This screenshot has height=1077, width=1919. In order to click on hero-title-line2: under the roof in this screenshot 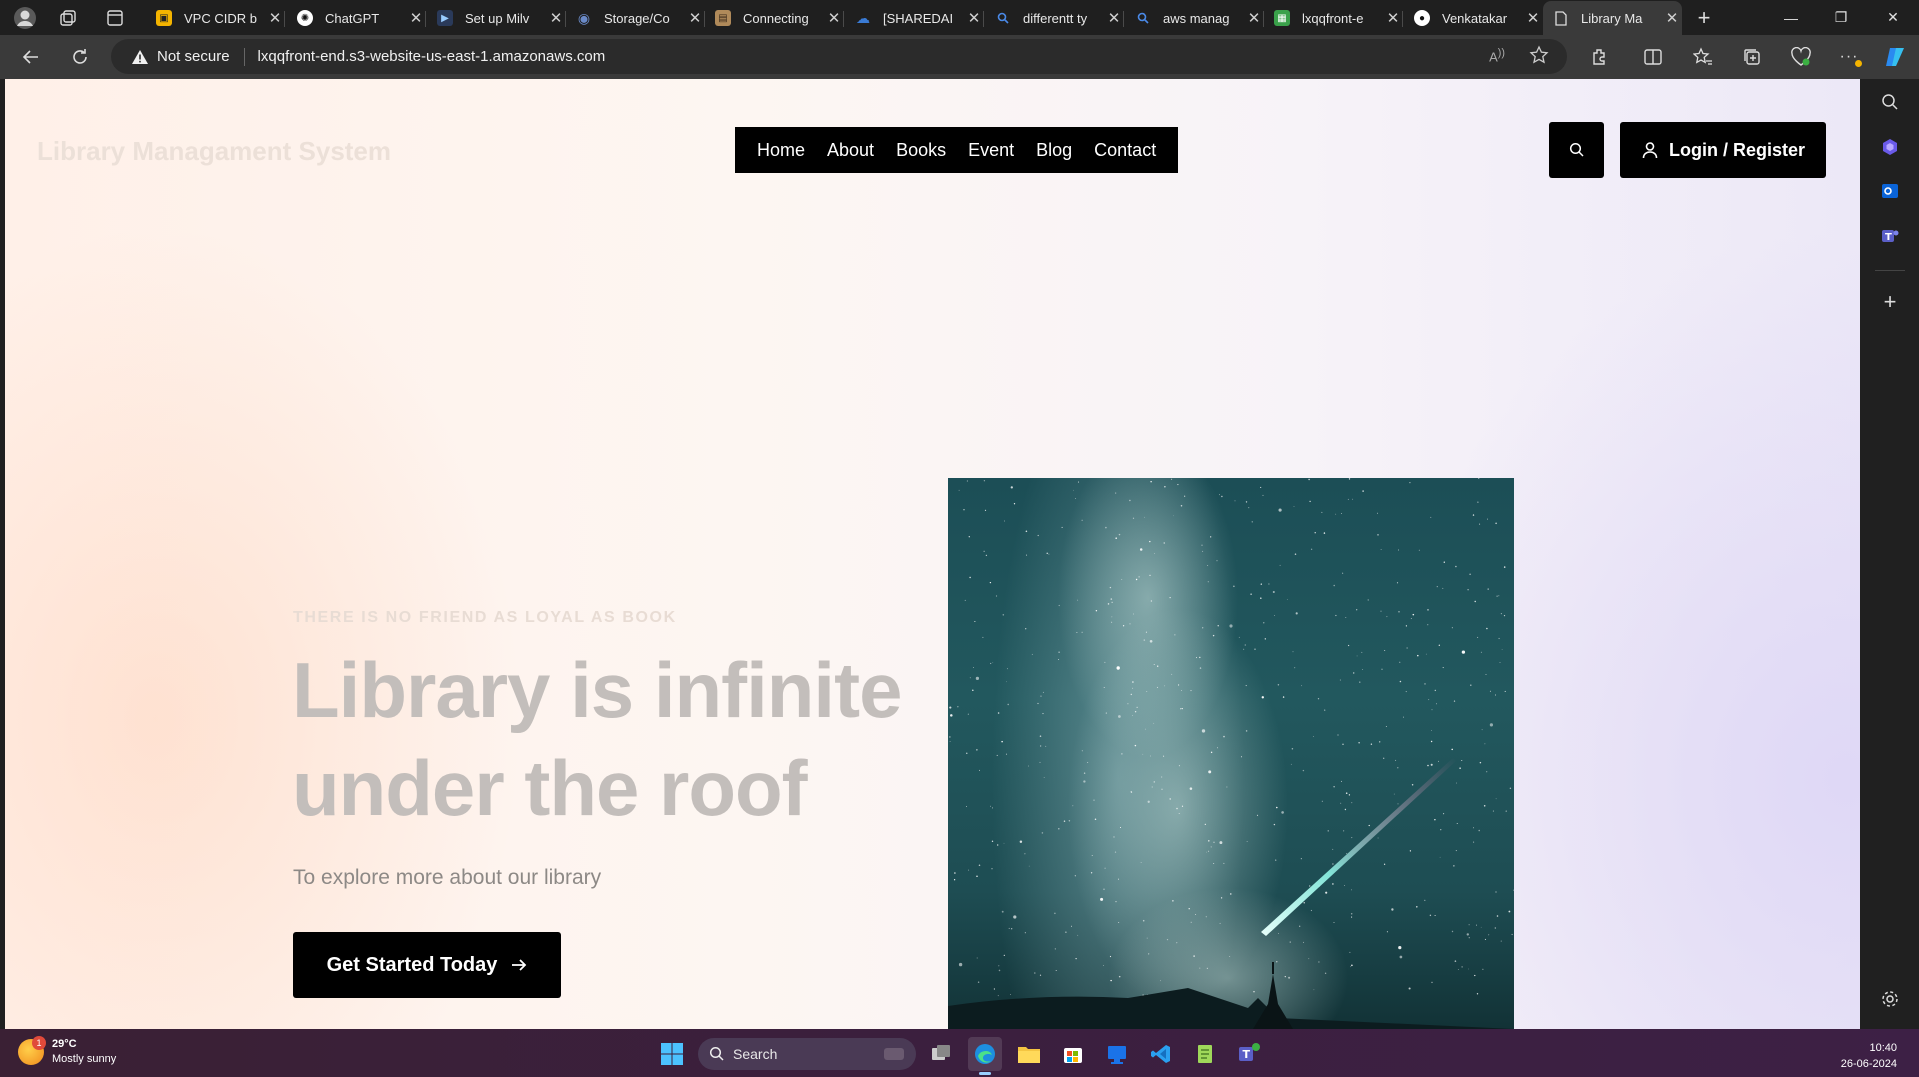, I will do `click(550, 788)`.